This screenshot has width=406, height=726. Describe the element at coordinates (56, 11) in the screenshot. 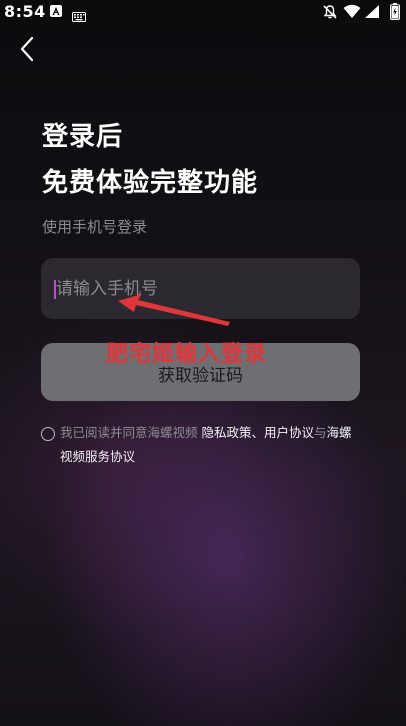

I see `a-notification-icon` at that location.